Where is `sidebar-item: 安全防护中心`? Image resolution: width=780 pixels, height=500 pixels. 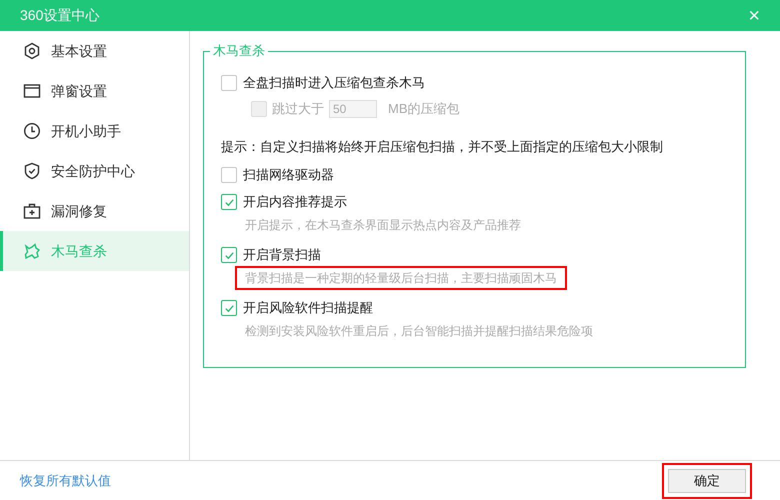
sidebar-item: 安全防护中心 is located at coordinates (94, 171).